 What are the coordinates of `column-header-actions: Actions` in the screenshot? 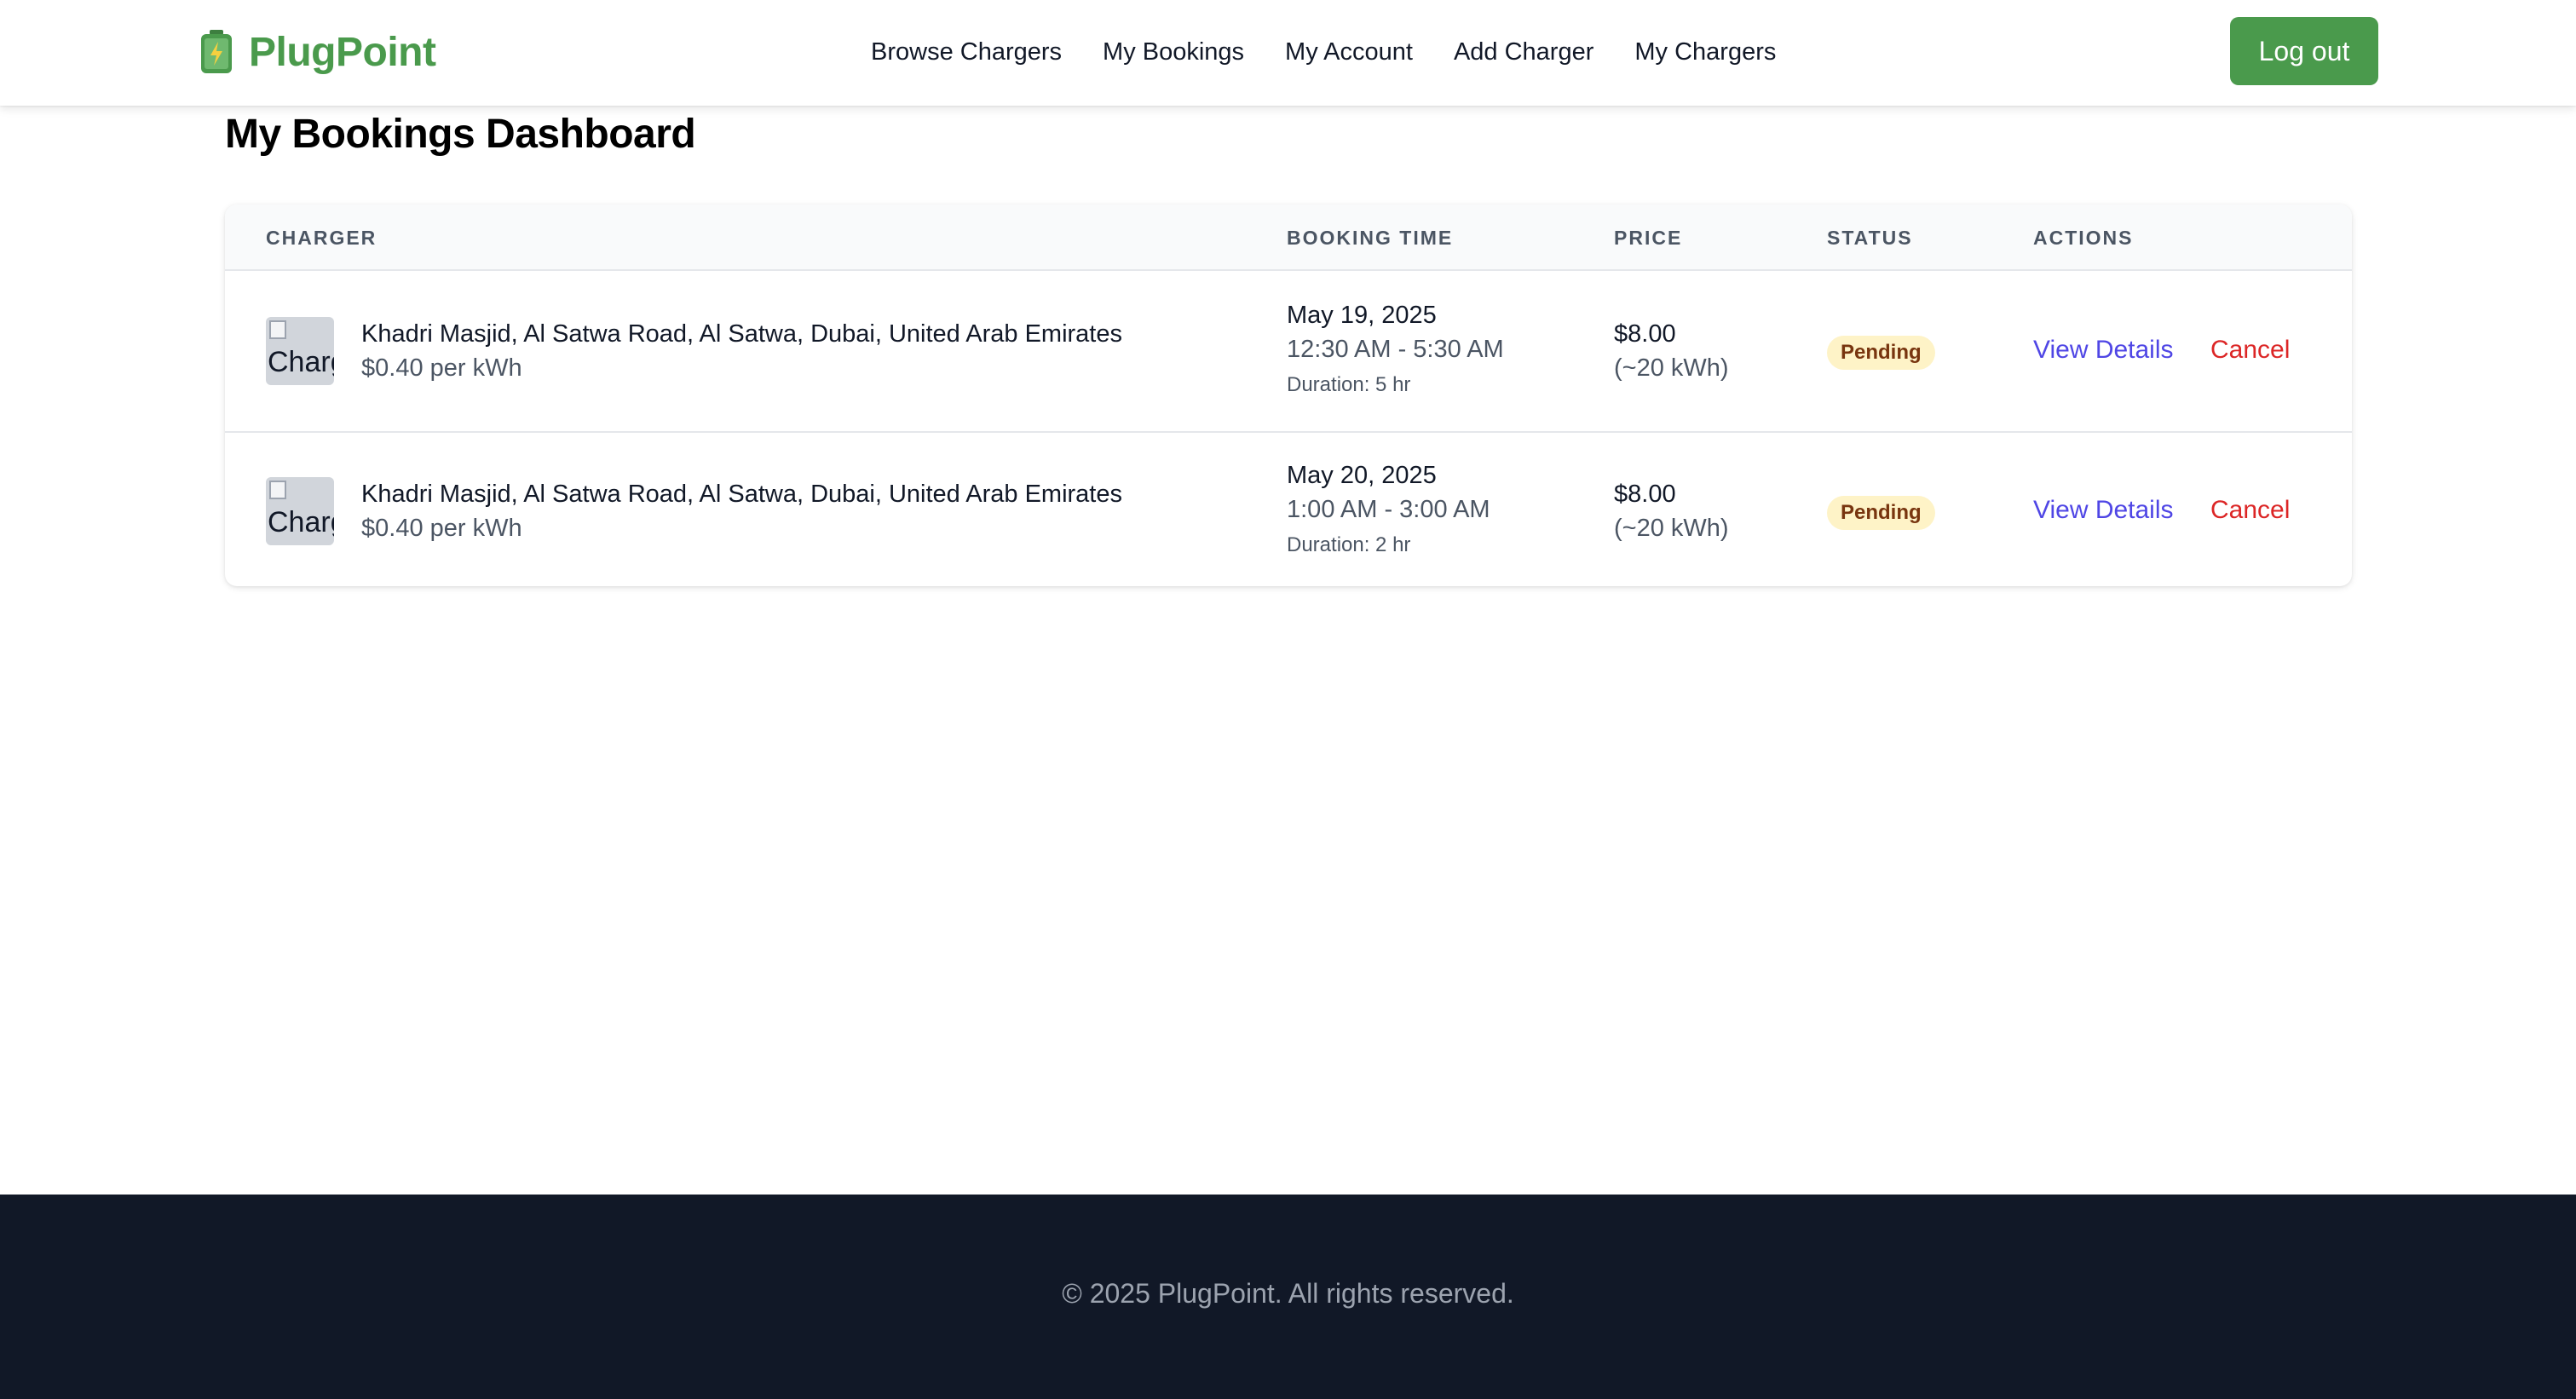 It's located at (2083, 238).